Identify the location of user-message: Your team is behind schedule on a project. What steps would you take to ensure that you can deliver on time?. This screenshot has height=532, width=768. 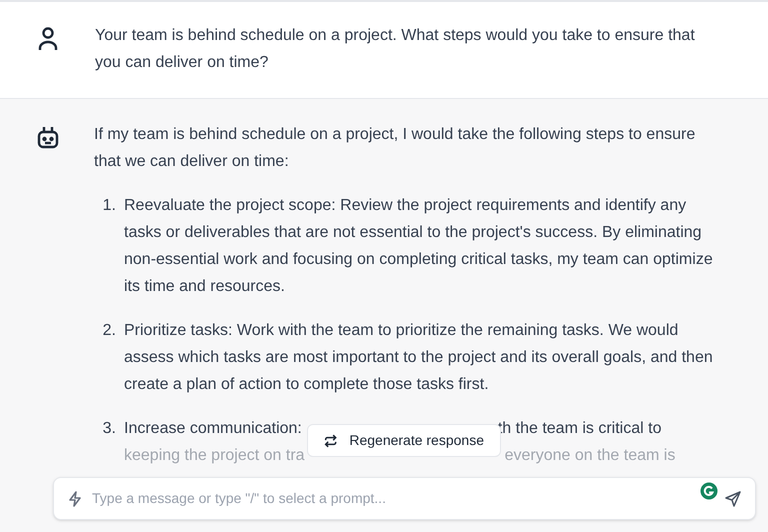
(395, 49).